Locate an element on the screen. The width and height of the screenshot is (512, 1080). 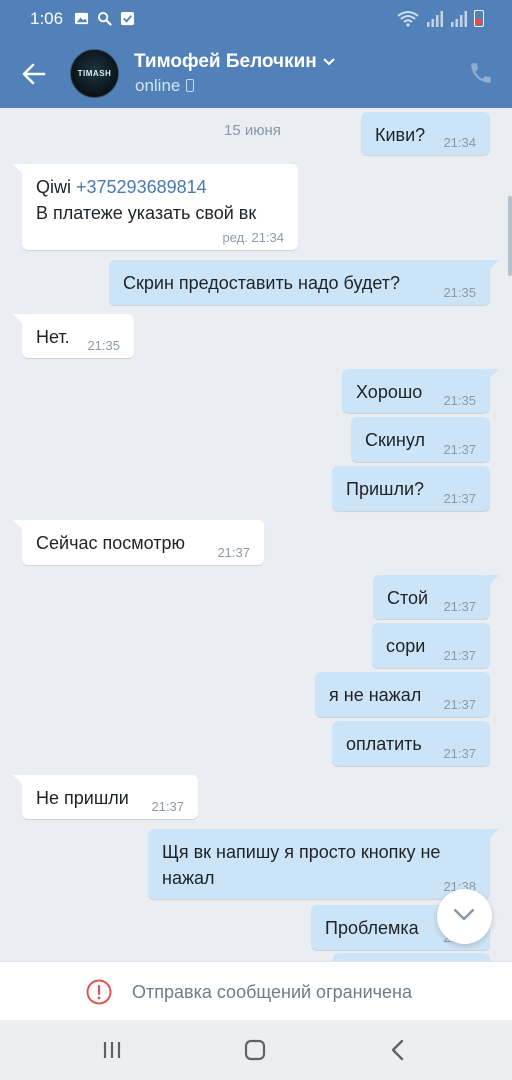
chat-header: TIMASH Тимофей Белочкин online is located at coordinates (256, 73).